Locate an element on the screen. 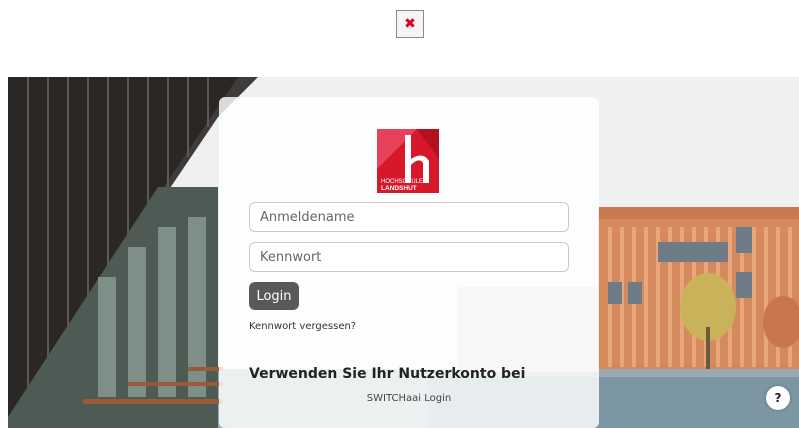  username-input is located at coordinates (409, 217).